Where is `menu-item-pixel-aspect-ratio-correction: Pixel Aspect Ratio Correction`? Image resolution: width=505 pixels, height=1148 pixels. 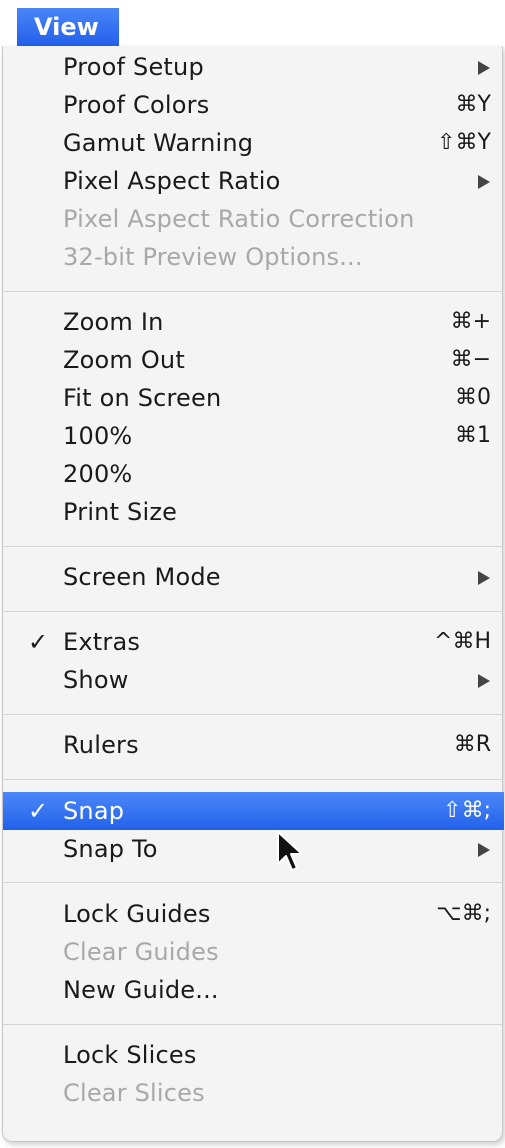
menu-item-pixel-aspect-ratio-correction: Pixel Aspect Ratio Correction is located at coordinates (253, 219).